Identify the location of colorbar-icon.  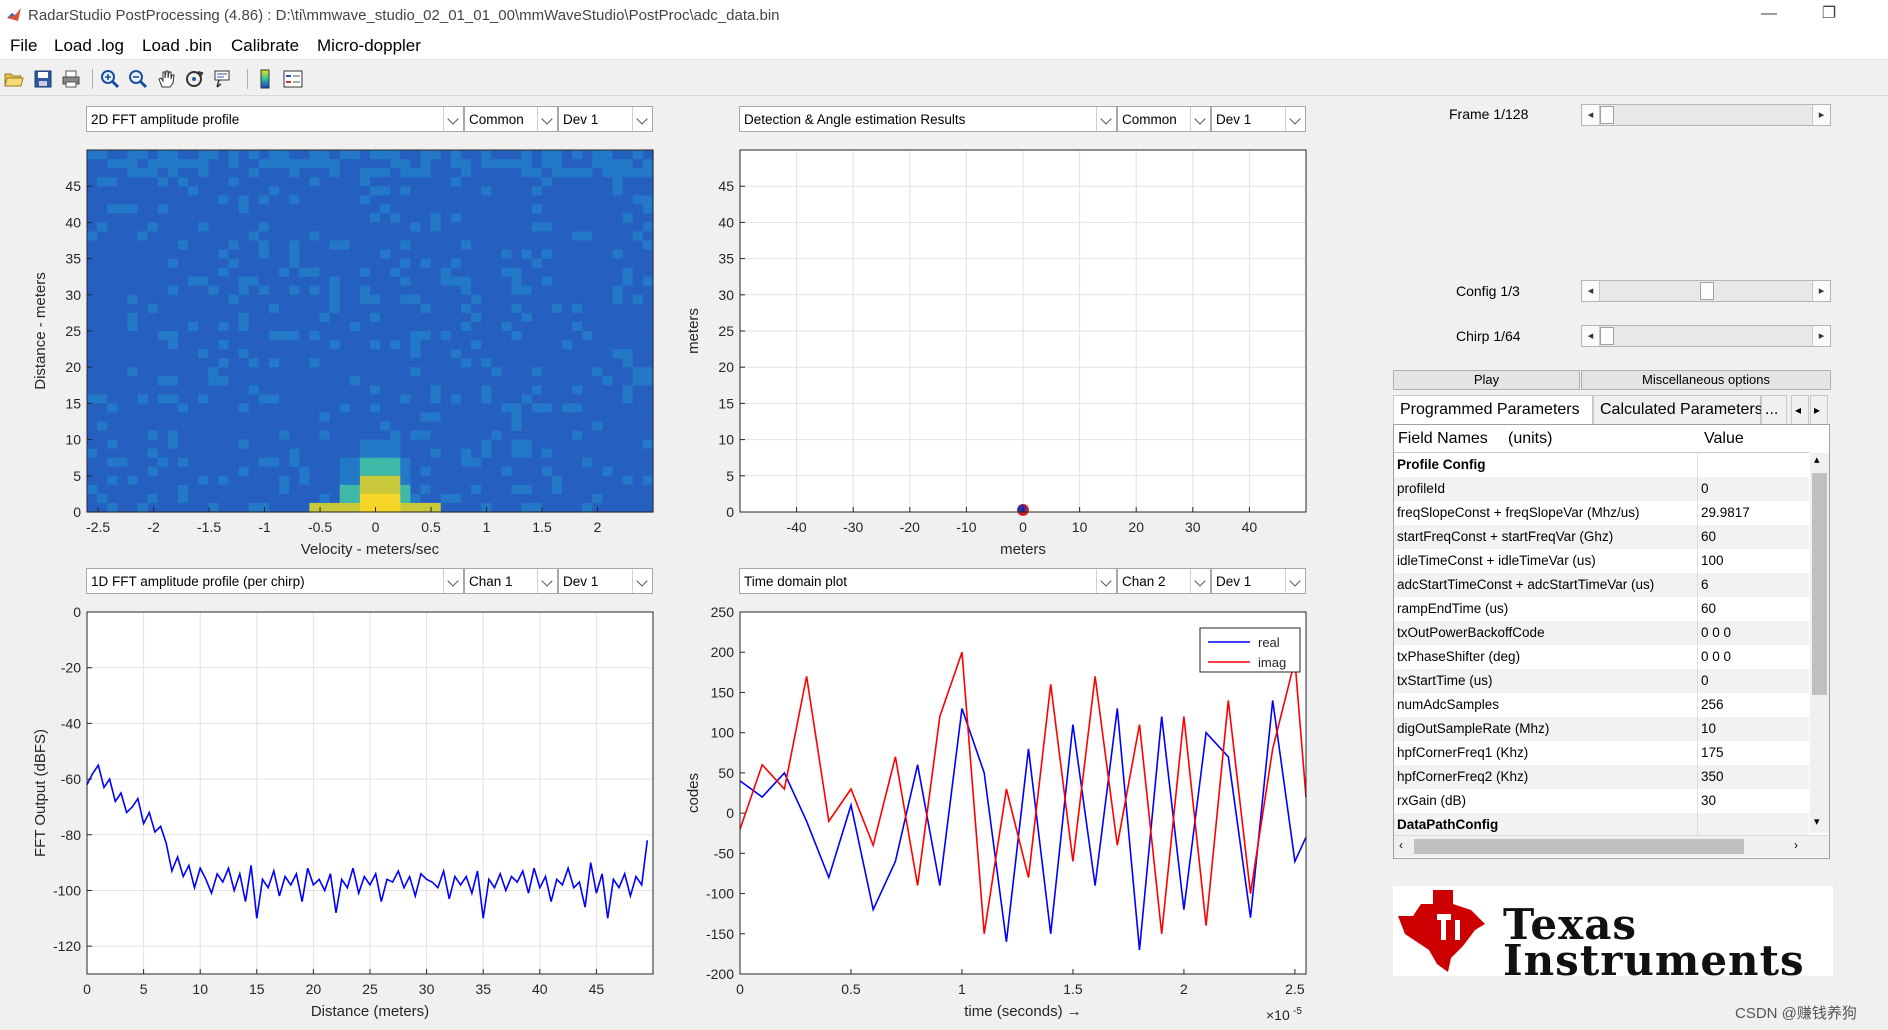
(265, 79).